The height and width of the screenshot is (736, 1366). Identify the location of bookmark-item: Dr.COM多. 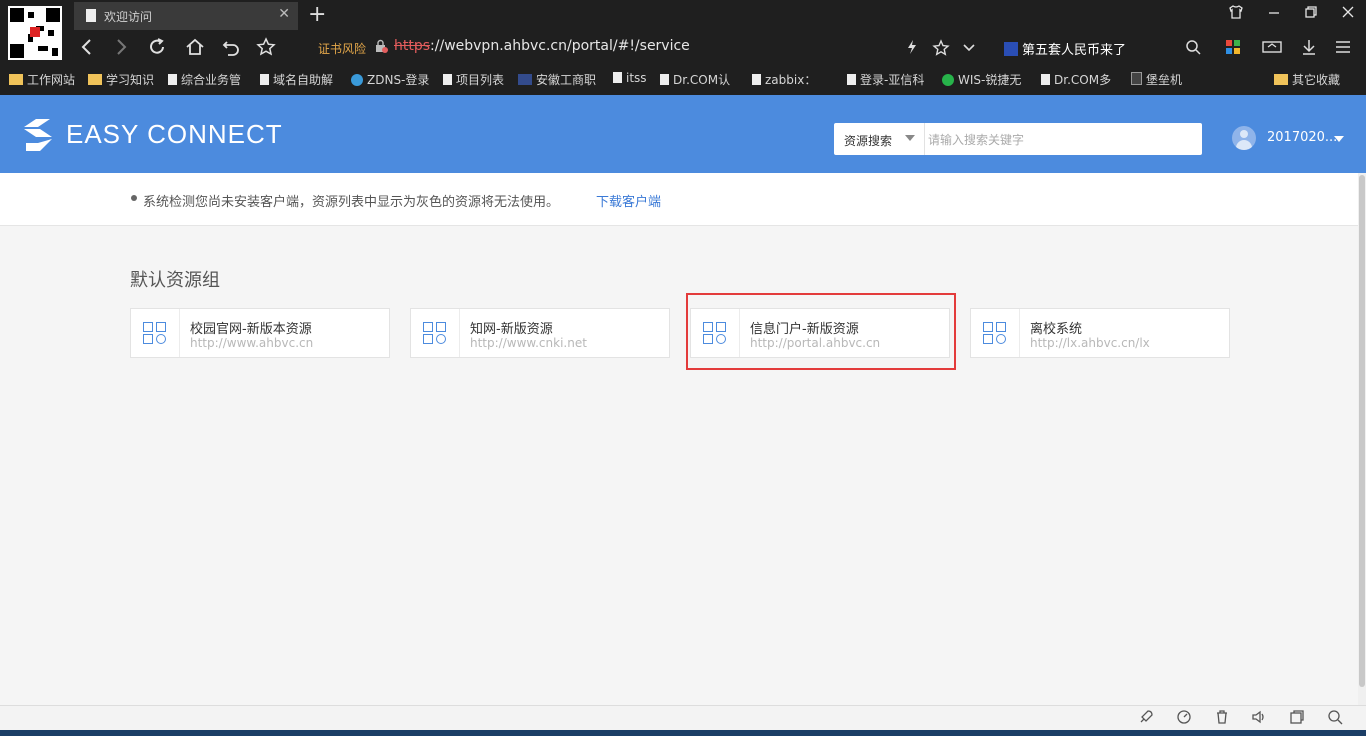
(1076, 79).